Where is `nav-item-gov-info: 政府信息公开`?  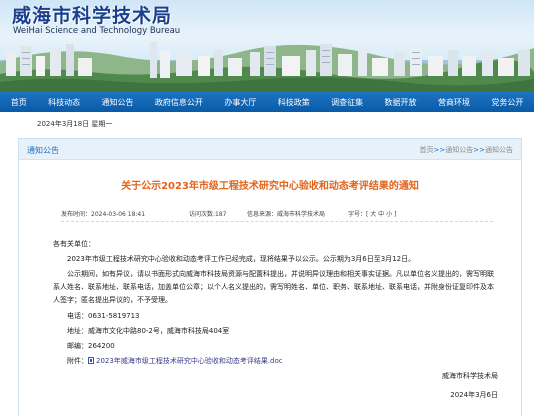 nav-item-gov-info: 政府信息公开 is located at coordinates (178, 102).